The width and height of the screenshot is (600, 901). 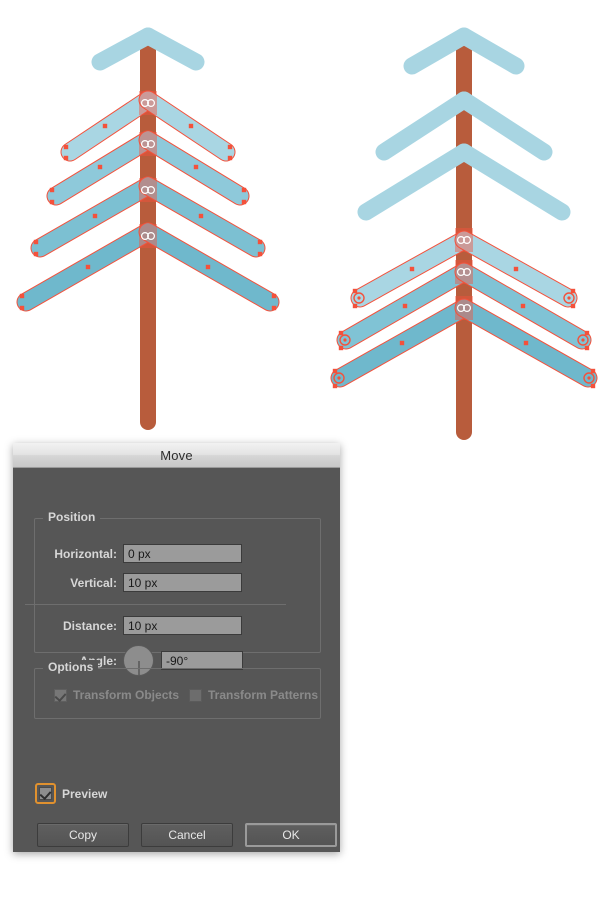 I want to click on vertical-field: 10 px, so click(x=182, y=582).